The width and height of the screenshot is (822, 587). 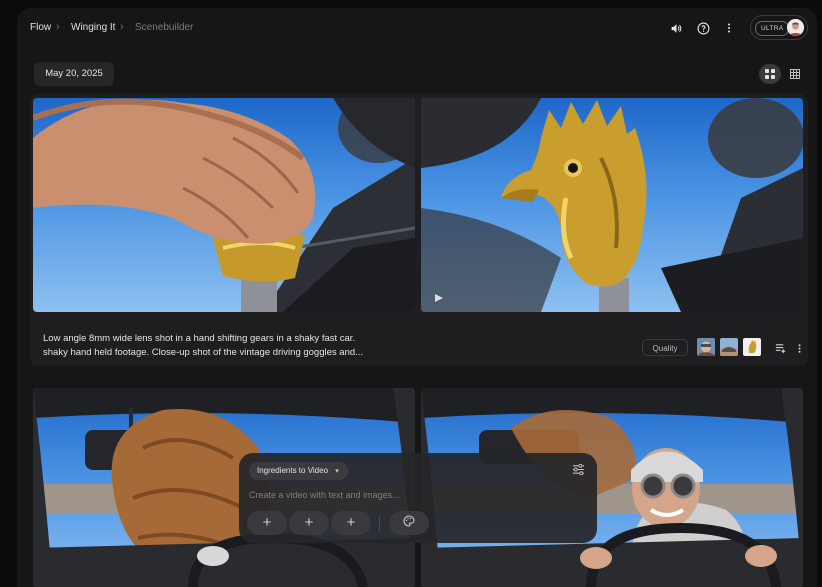 I want to click on ingredient-thumbnail-car, so click(x=729, y=347).